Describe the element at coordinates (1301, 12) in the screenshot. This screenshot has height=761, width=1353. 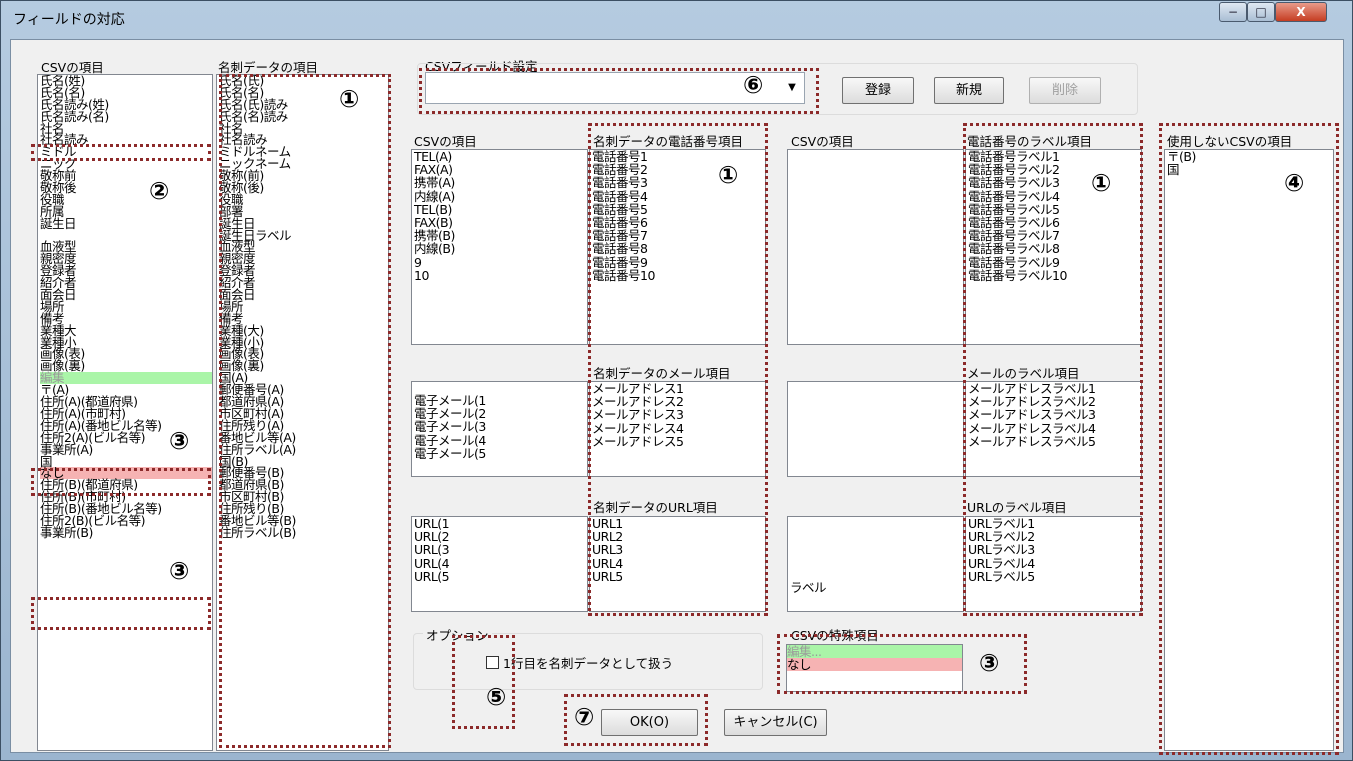
I see `close-button: X` at that location.